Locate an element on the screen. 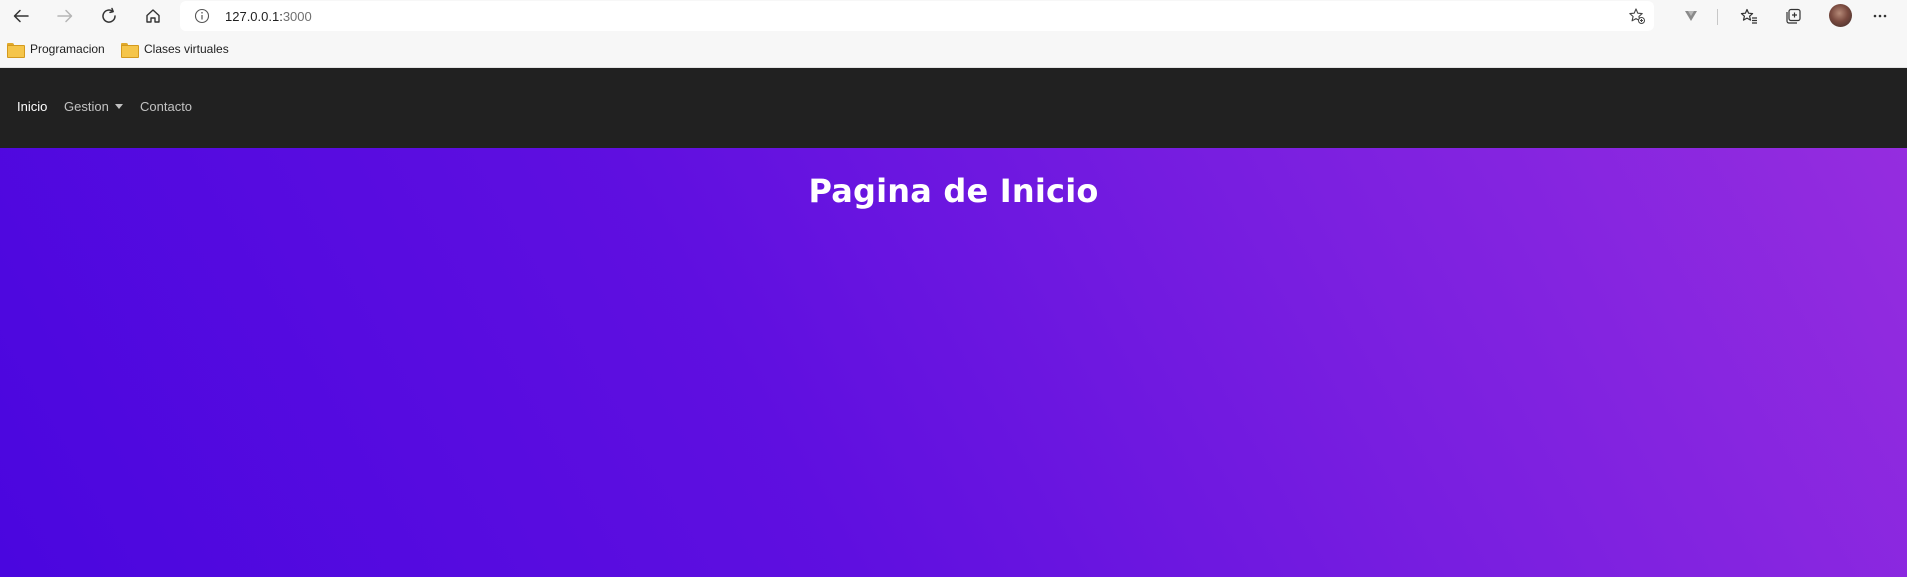 This screenshot has width=1907, height=577. bookmark-folder-clases-virtuales: Clases virtuales is located at coordinates (175, 49).